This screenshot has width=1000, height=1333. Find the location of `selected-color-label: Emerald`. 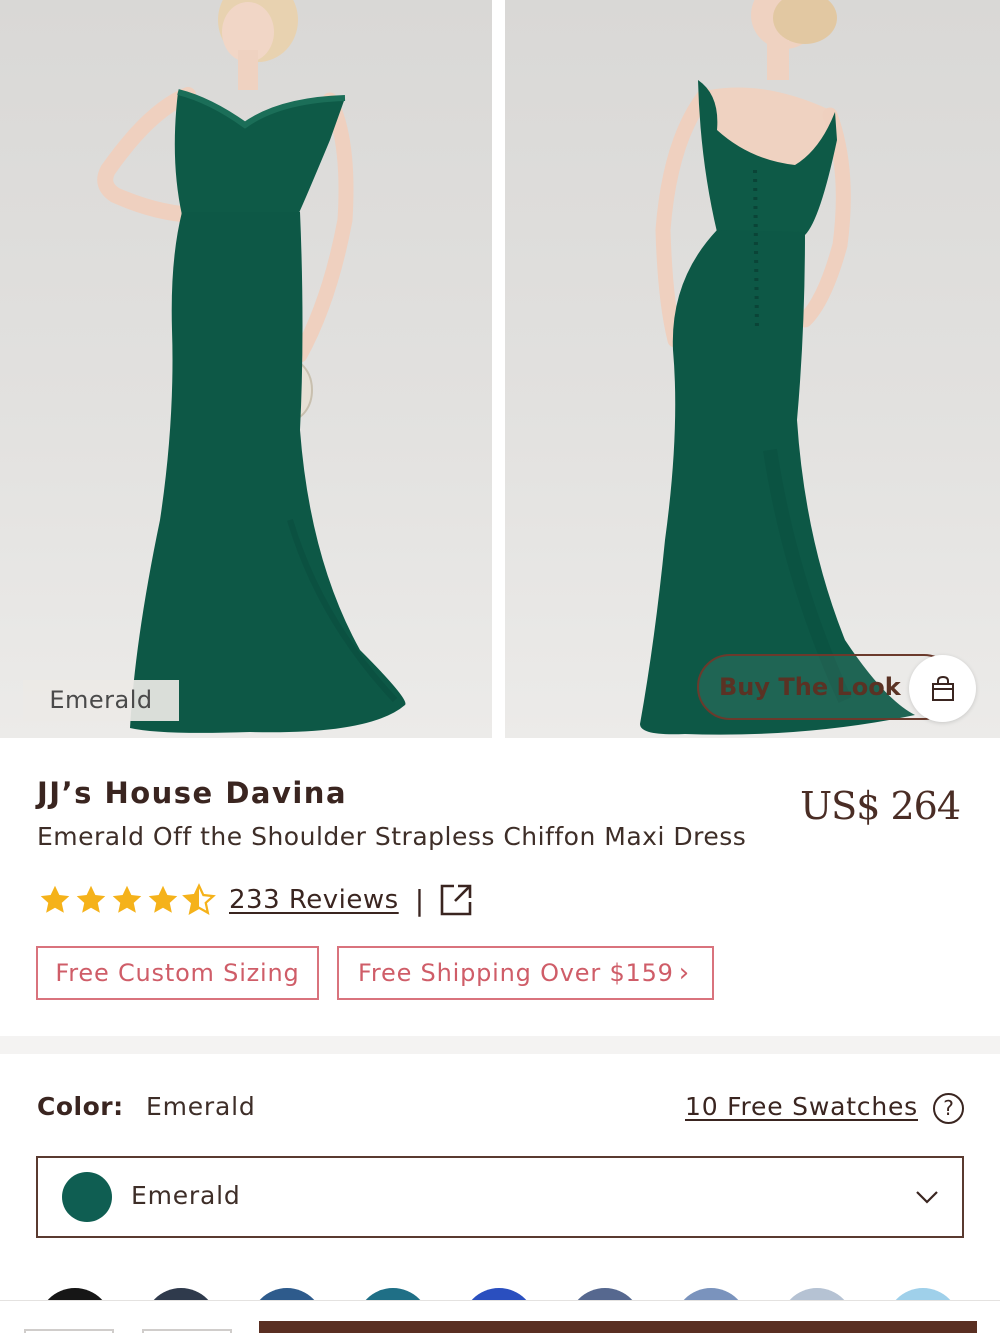

selected-color-label: Emerald is located at coordinates (186, 1195).